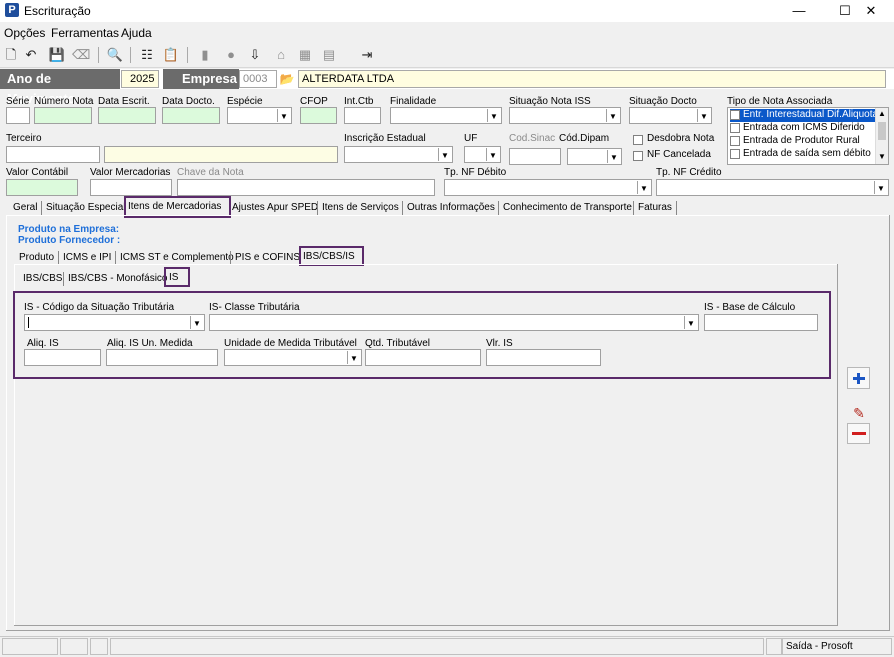  Describe the element at coordinates (499, 343) in the screenshot. I see `vlr-is-label: Vlr. IS` at that location.